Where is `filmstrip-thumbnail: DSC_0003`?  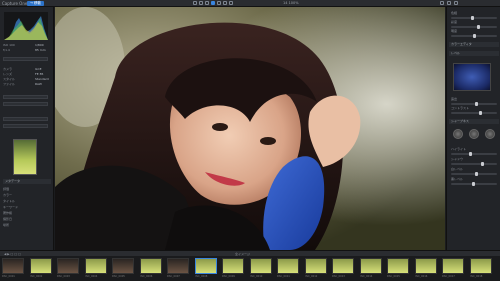
filmstrip-thumbnail: DSC_0003 is located at coordinates (68, 268).